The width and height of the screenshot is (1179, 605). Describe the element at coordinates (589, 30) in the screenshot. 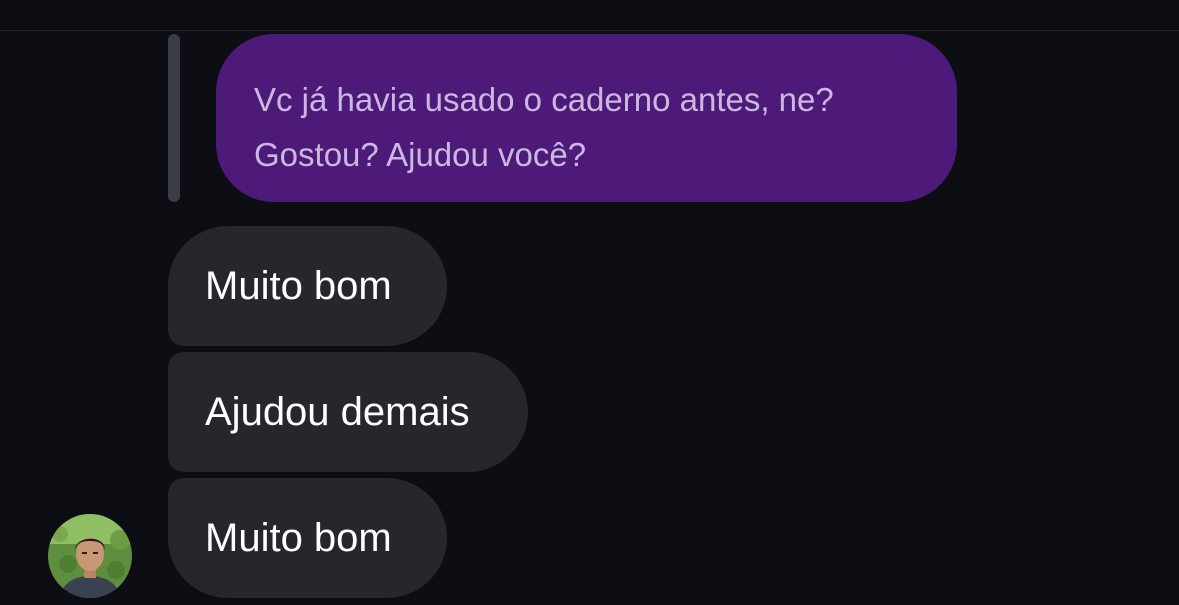

I see `header-divider` at that location.